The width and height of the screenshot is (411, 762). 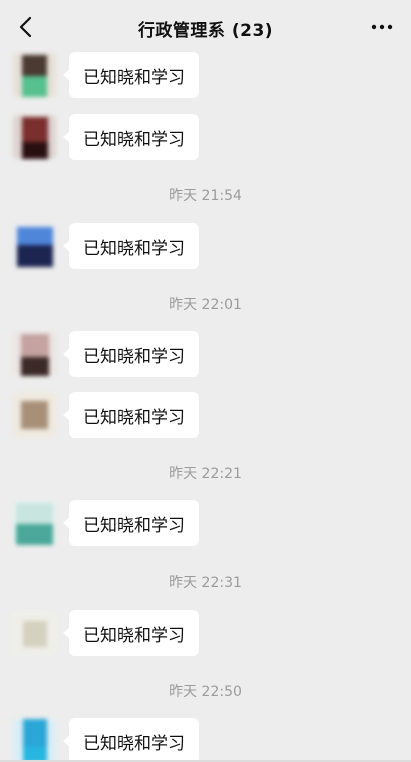 I want to click on timestamp: 昨天 22:21, so click(x=205, y=474).